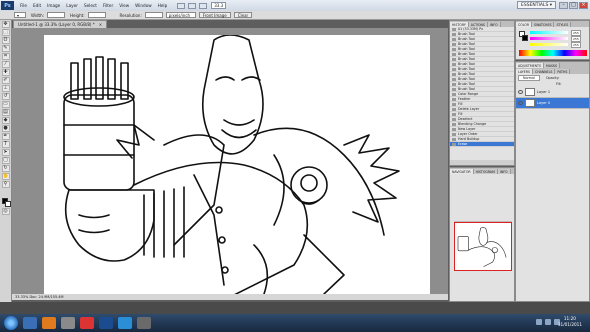 Image resolution: width=590 pixels, height=332 pixels. I want to click on taskbar-skype-icon, so click(125, 323).